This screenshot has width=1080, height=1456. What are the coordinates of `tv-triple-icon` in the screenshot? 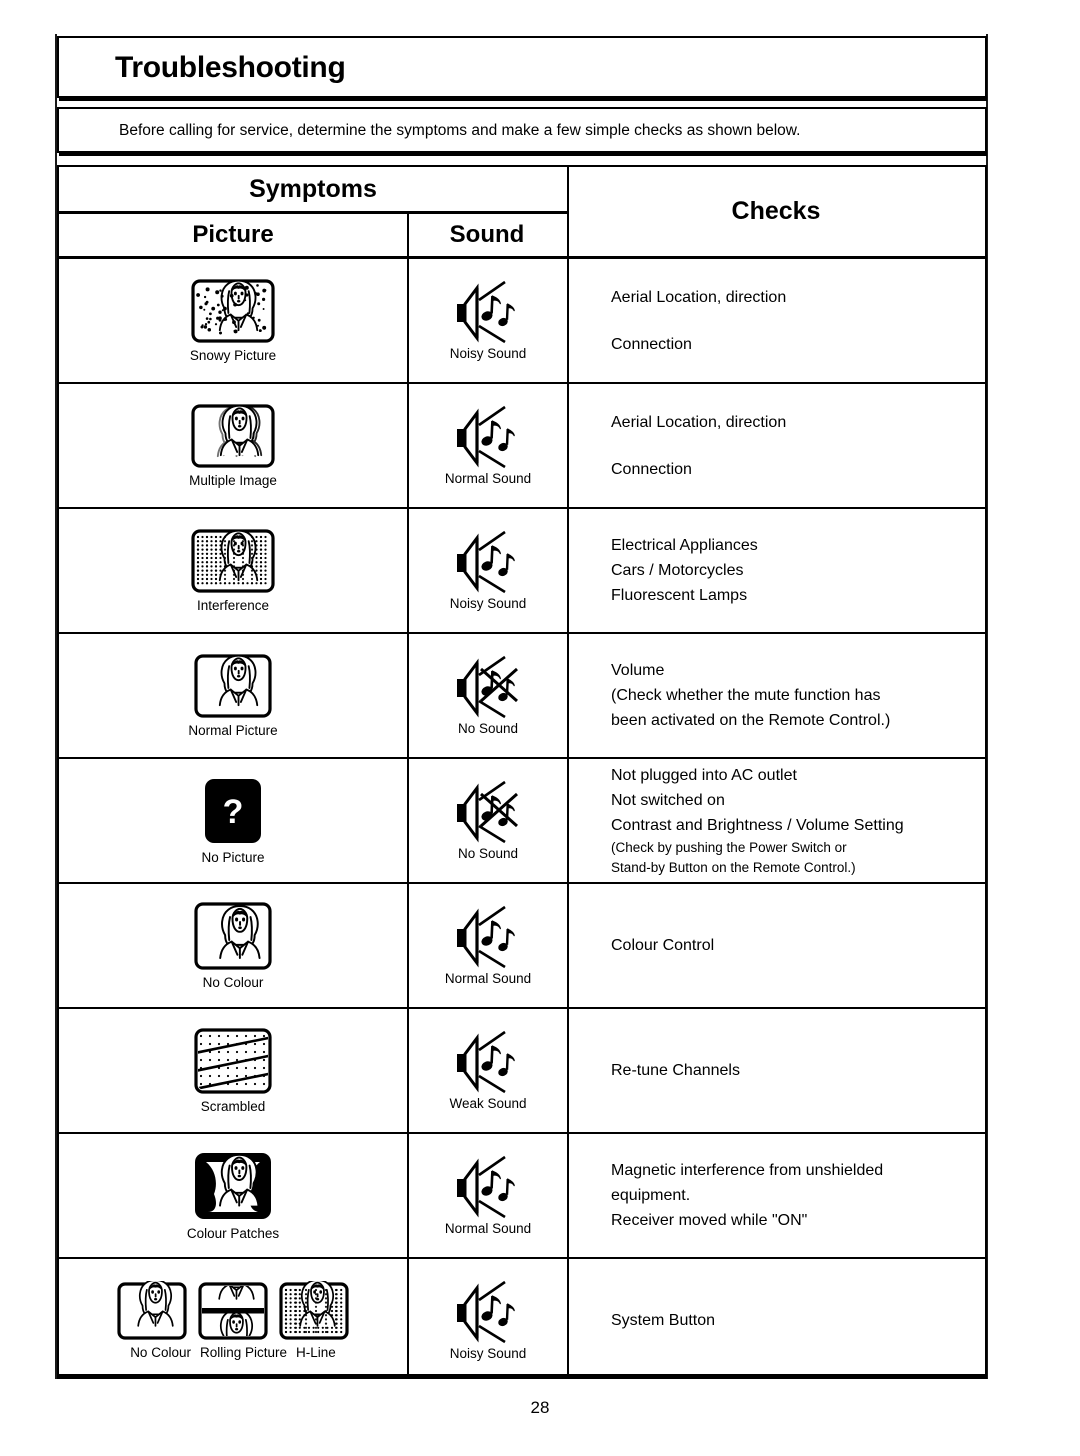 It's located at (233, 1311).